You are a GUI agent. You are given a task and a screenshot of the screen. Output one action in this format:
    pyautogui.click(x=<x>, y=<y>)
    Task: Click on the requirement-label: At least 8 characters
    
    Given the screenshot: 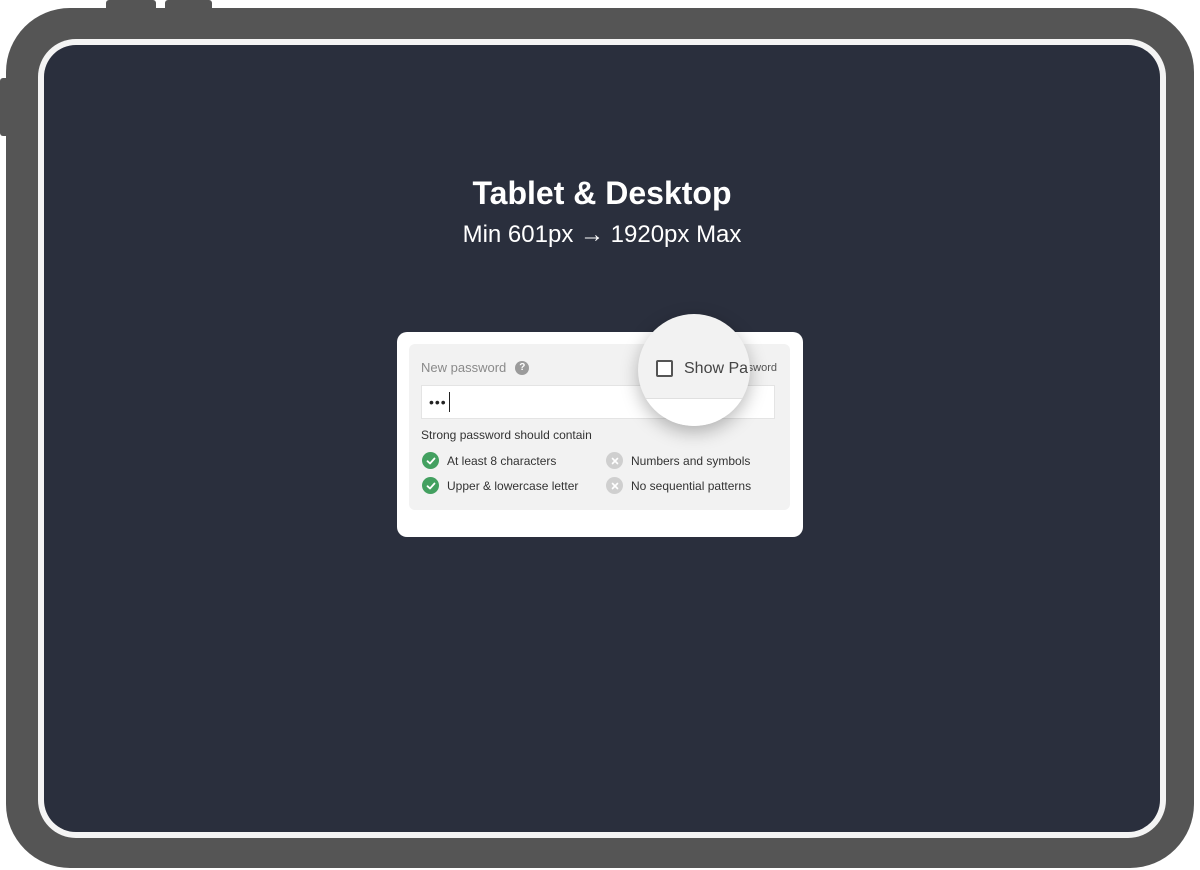 What is the action you would take?
    pyautogui.click(x=502, y=460)
    